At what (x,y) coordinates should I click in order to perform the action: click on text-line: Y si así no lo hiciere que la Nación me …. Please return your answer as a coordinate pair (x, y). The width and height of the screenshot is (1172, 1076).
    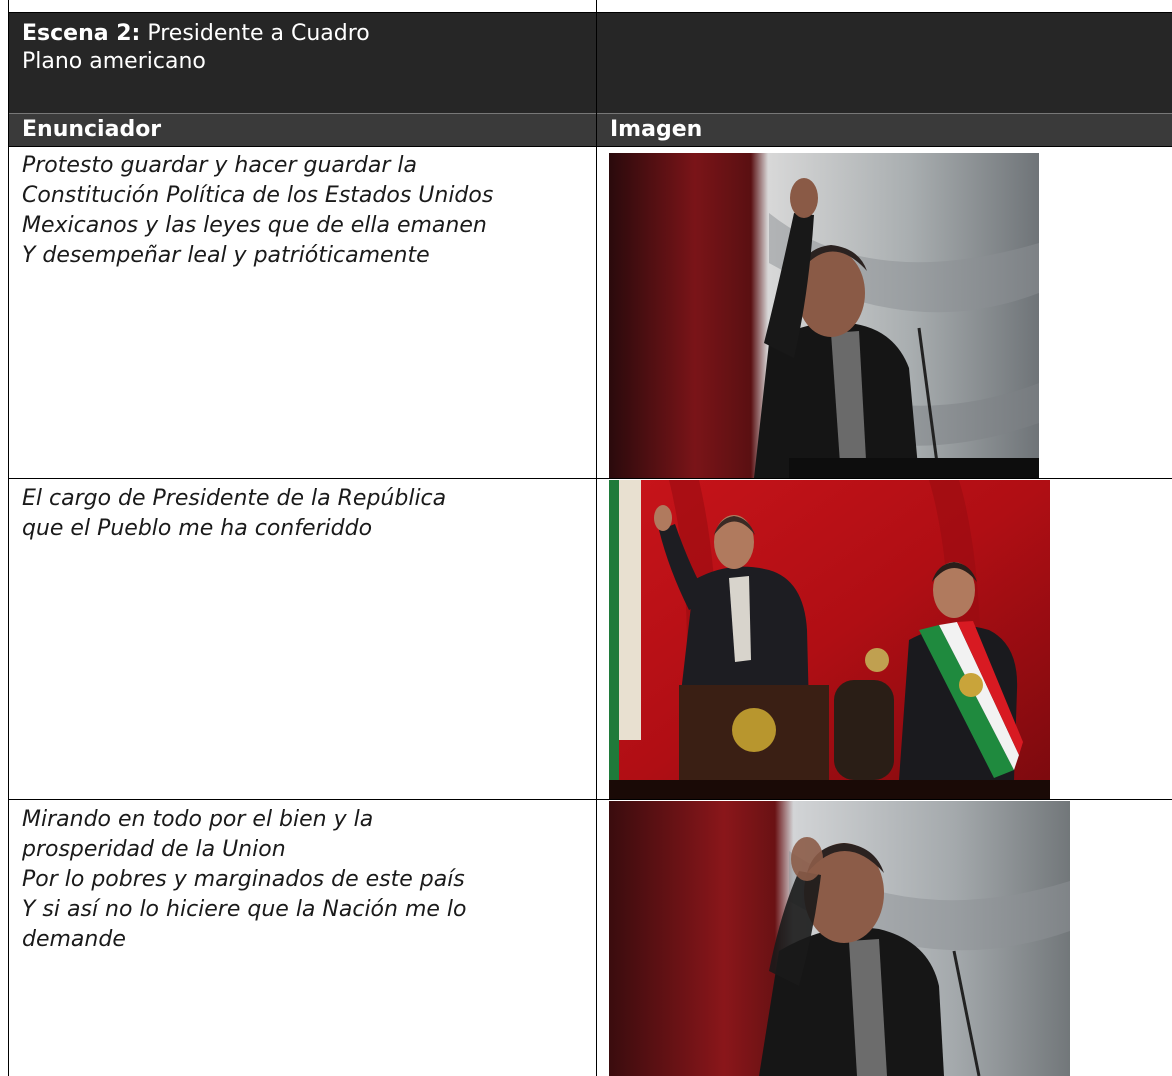
    Looking at the image, I should click on (244, 909).